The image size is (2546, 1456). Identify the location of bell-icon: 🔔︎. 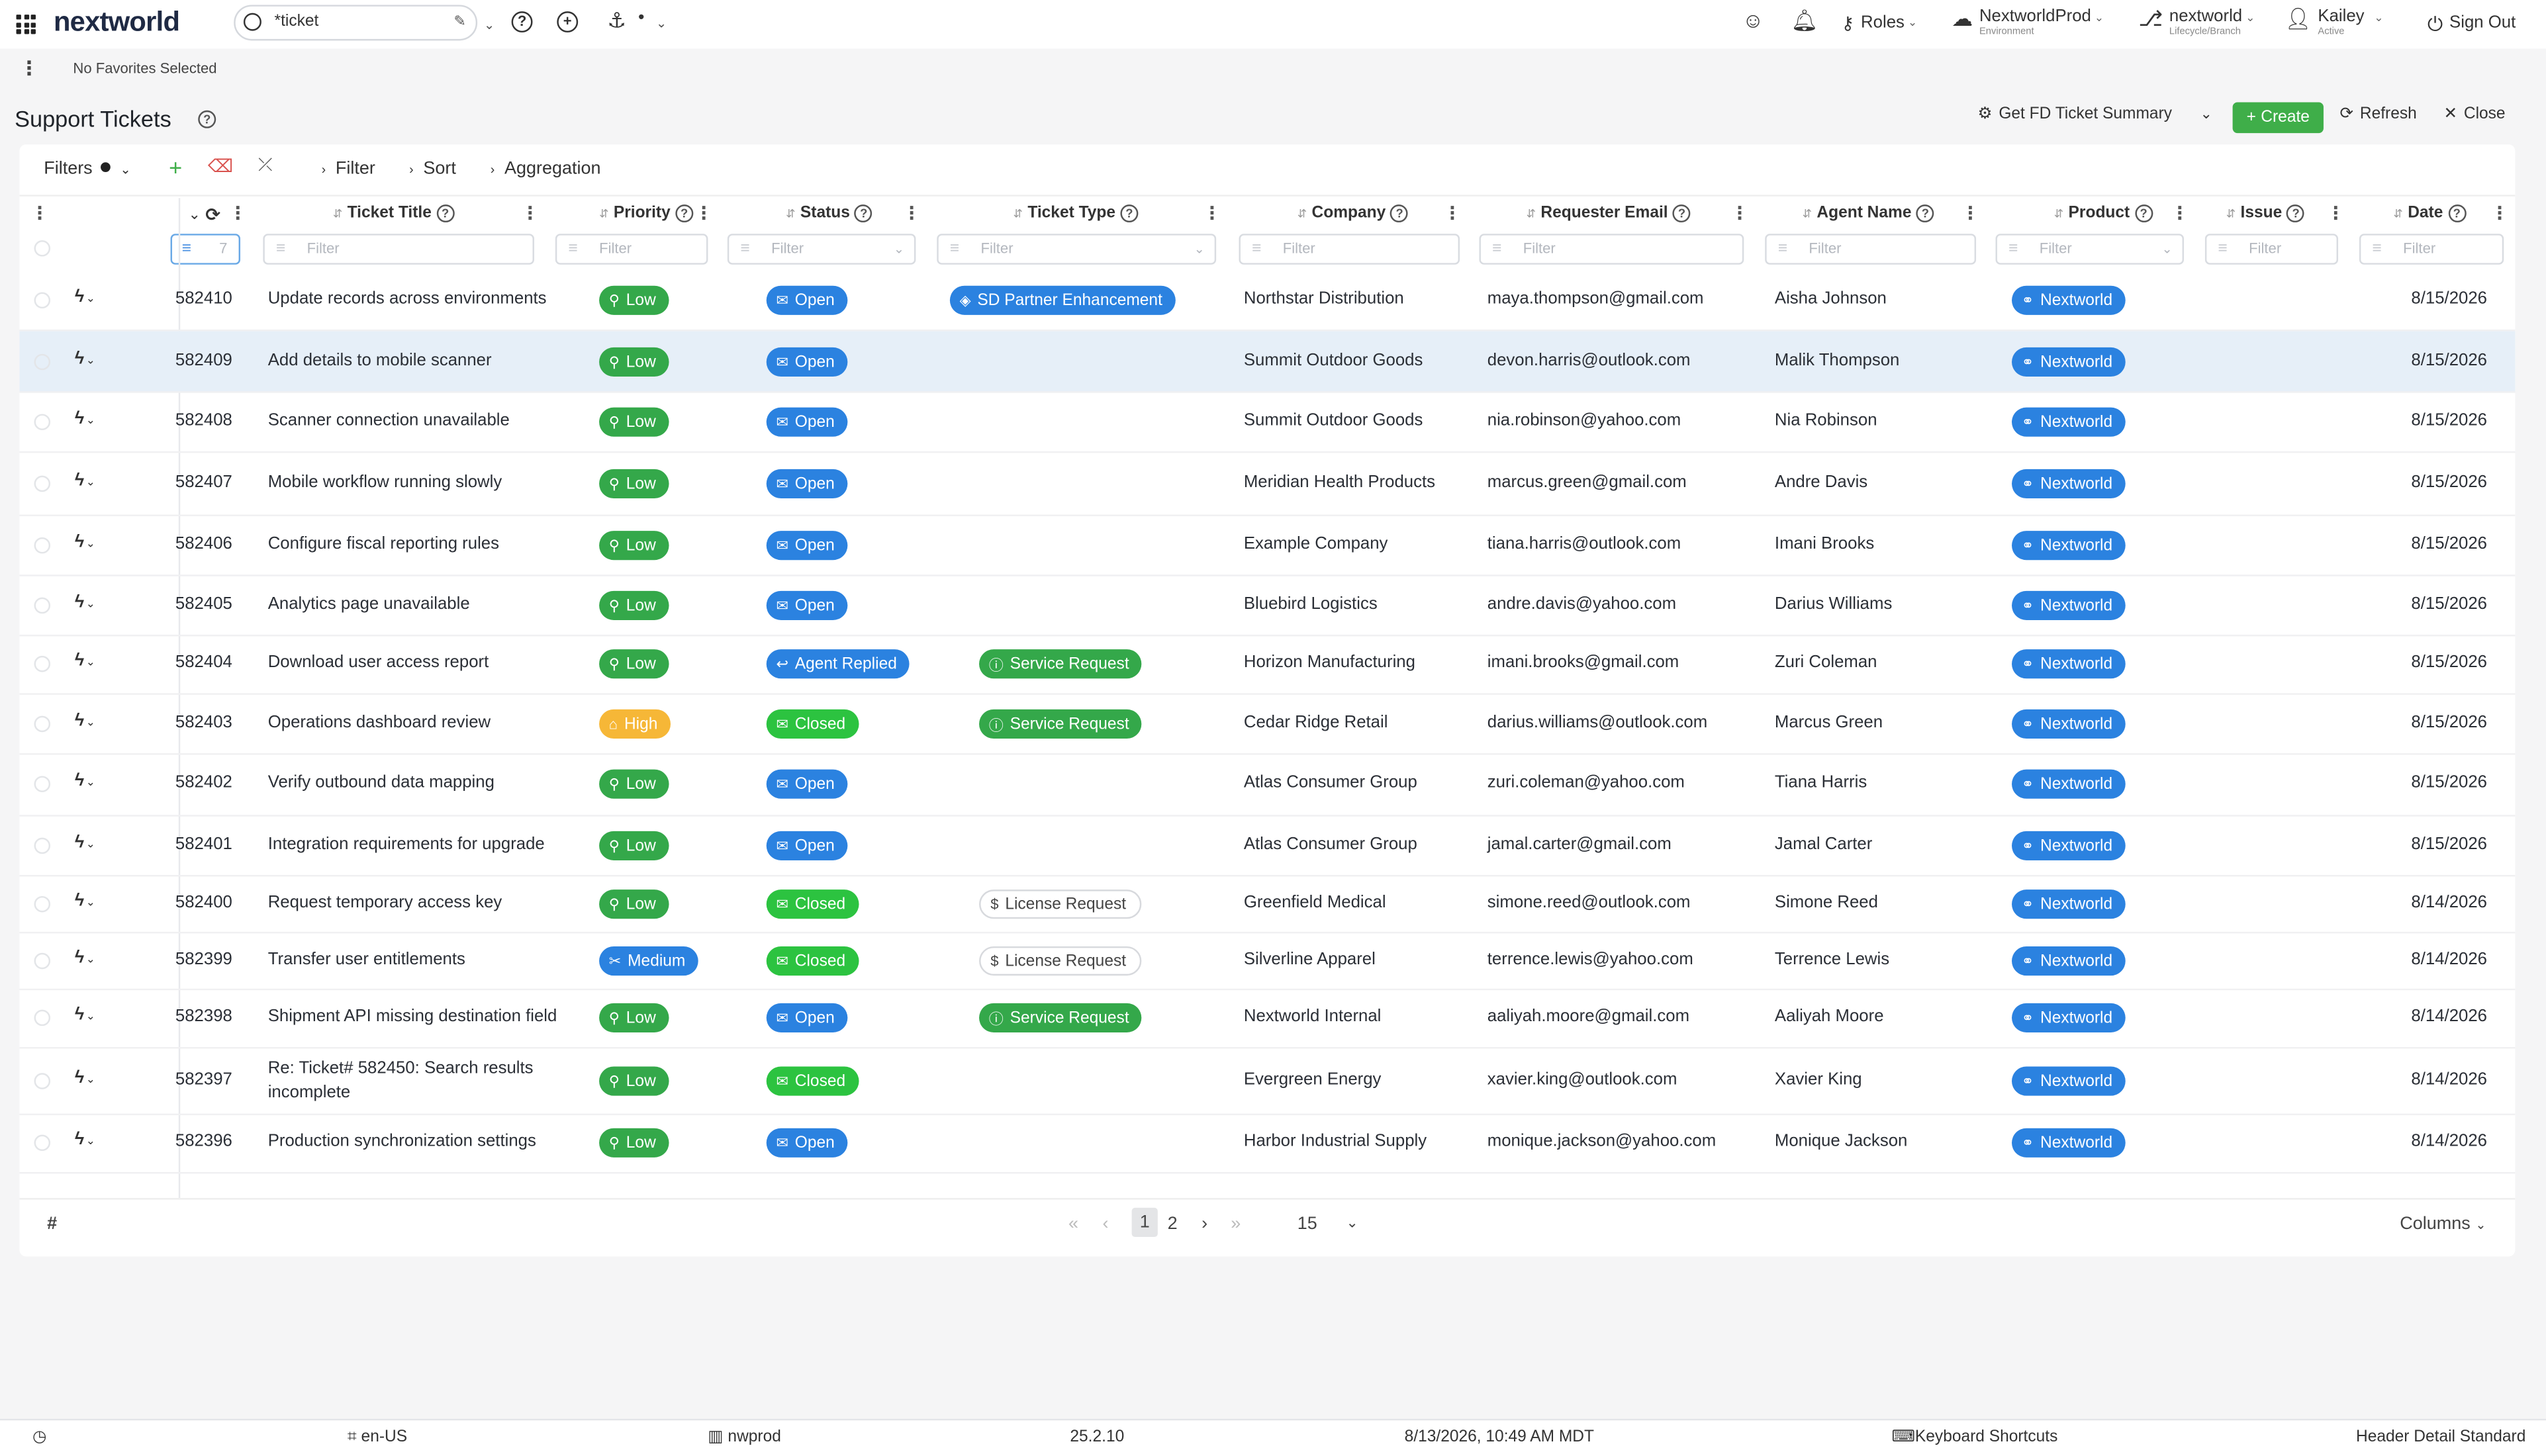
(1804, 21).